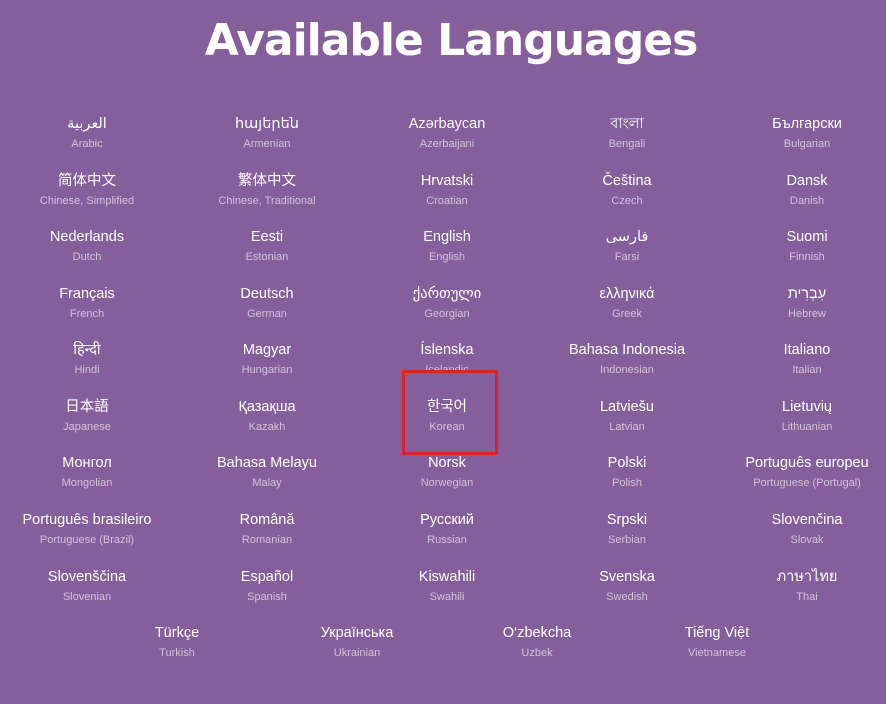 The image size is (886, 704). Describe the element at coordinates (806, 305) in the screenshot. I see `language-item-hebrew: עִבְרִית Hebrew` at that location.